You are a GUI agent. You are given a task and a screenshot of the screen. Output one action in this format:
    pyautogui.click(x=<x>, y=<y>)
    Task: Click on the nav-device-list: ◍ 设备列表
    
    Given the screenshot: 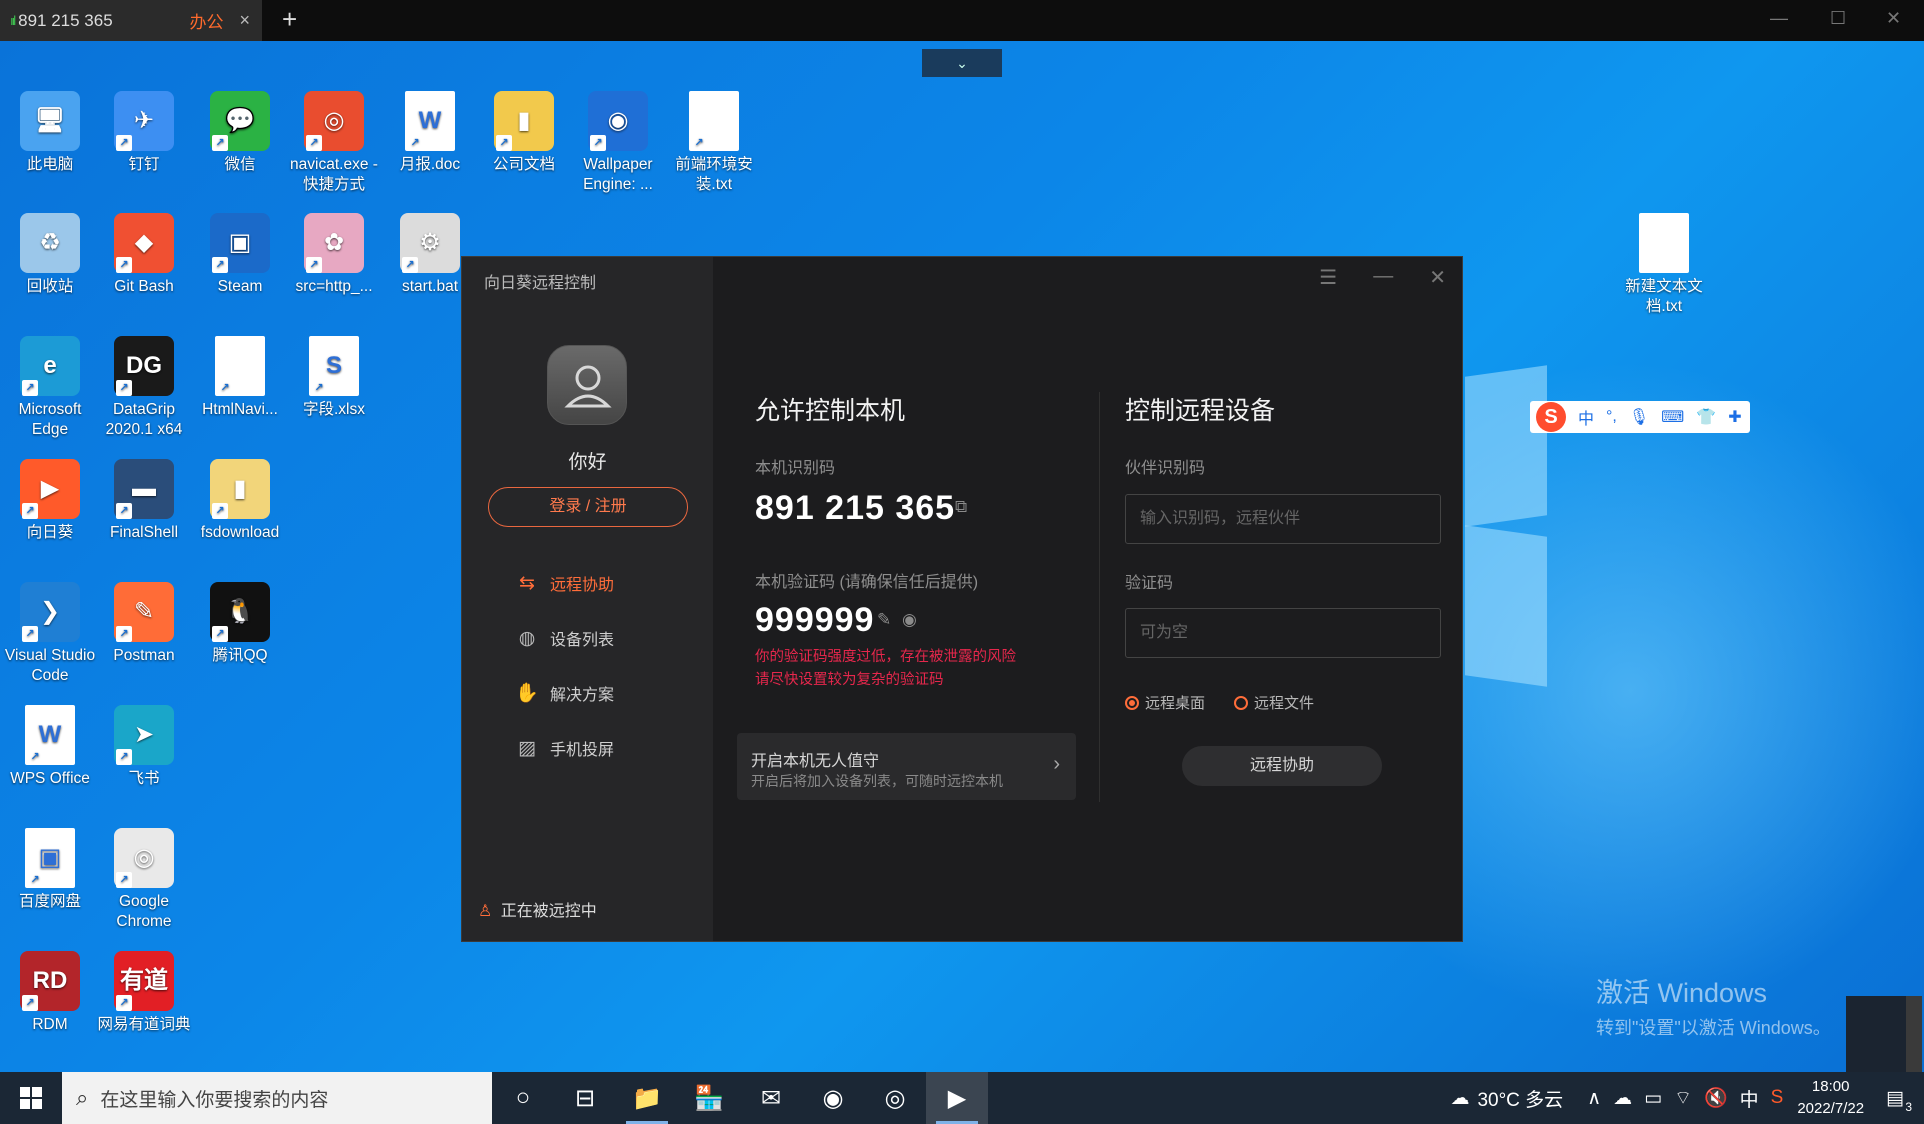 What is the action you would take?
    pyautogui.click(x=564, y=638)
    